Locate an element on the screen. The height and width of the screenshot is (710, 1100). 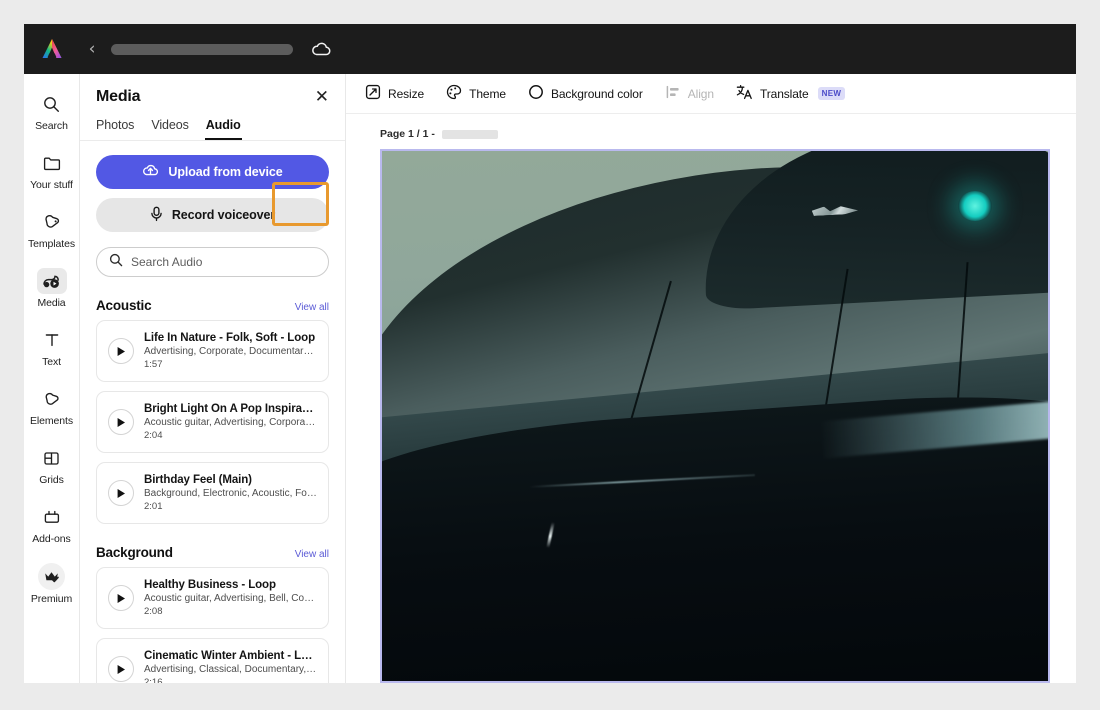
sidebar-item-templates: Templates is located at coordinates (52, 228).